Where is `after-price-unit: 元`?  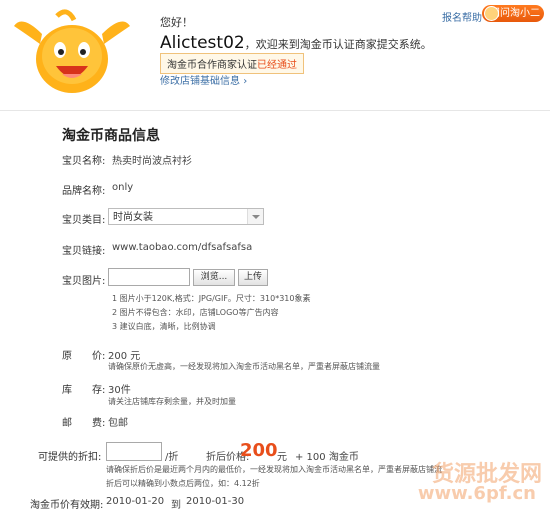 after-price-unit: 元 is located at coordinates (282, 457).